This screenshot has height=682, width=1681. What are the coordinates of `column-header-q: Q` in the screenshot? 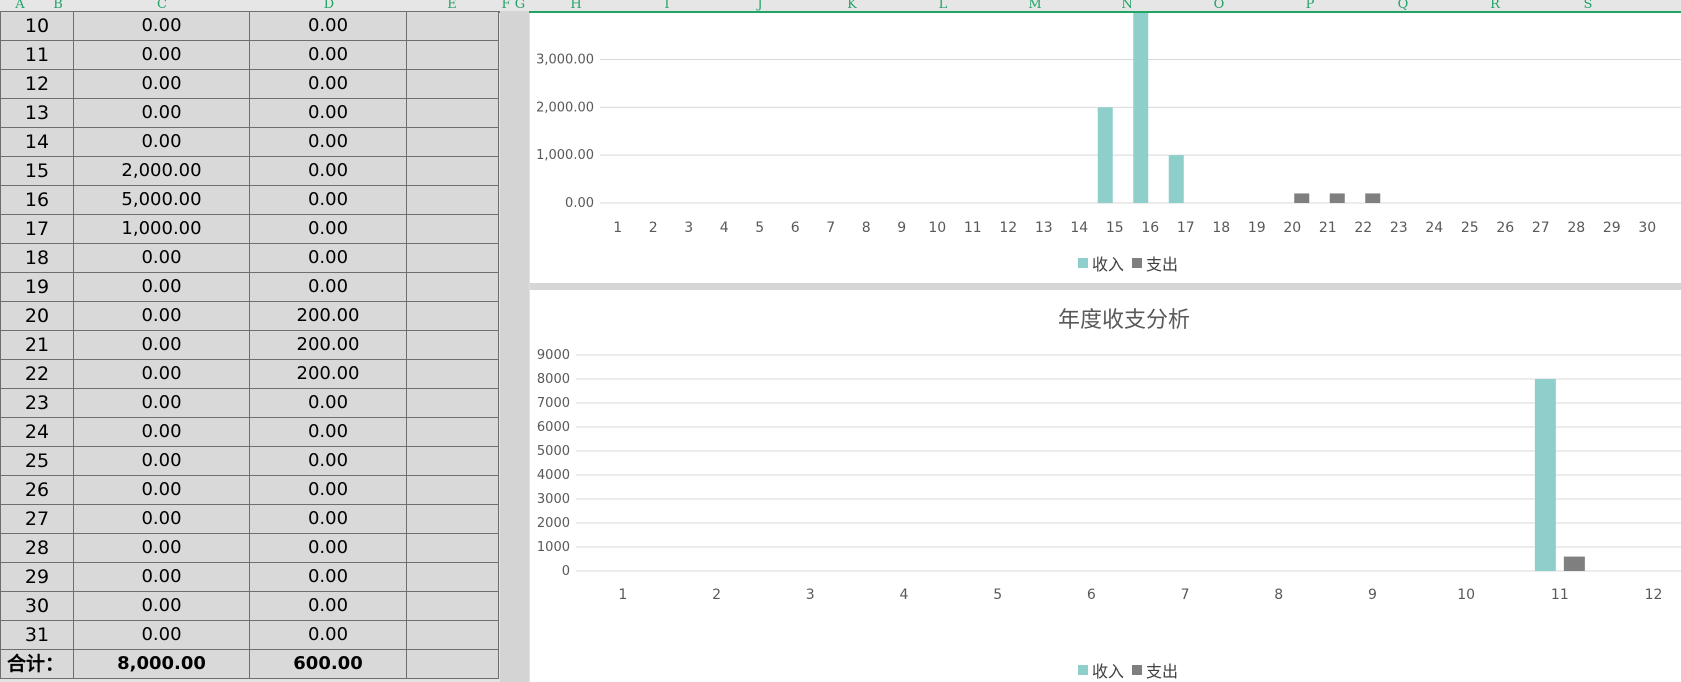 It's located at (1403, 5).